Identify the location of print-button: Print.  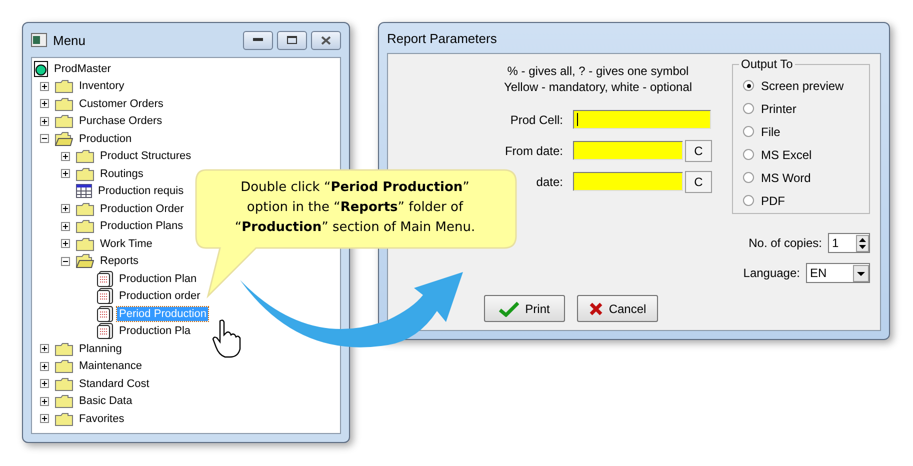
(524, 308).